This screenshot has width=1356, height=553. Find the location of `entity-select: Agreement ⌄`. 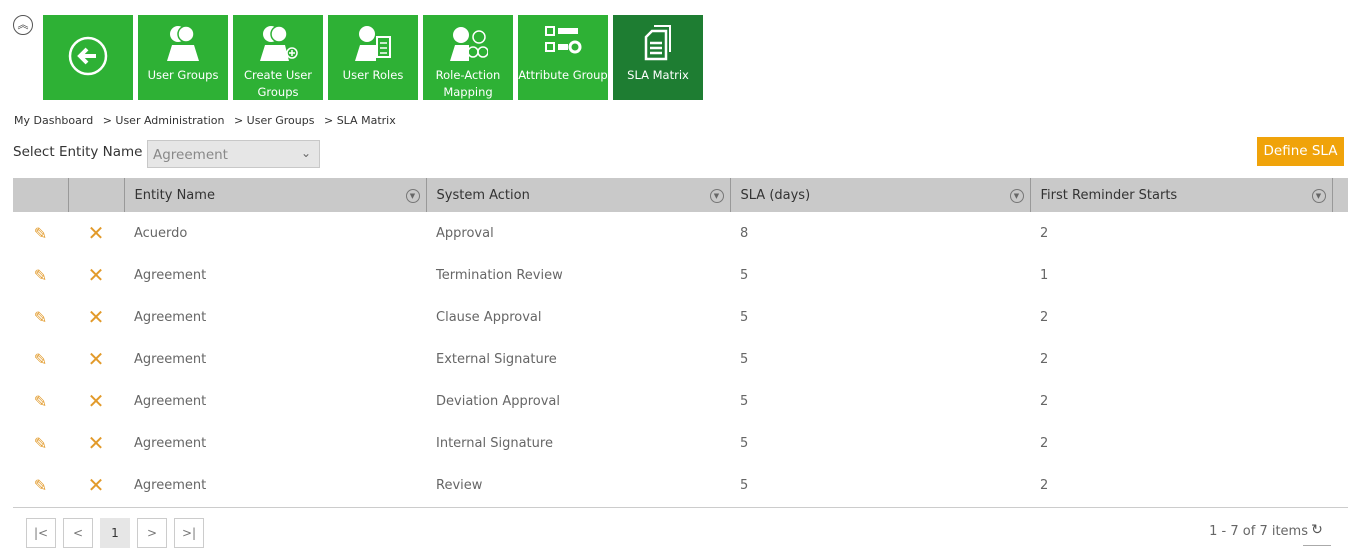

entity-select: Agreement ⌄ is located at coordinates (233, 154).